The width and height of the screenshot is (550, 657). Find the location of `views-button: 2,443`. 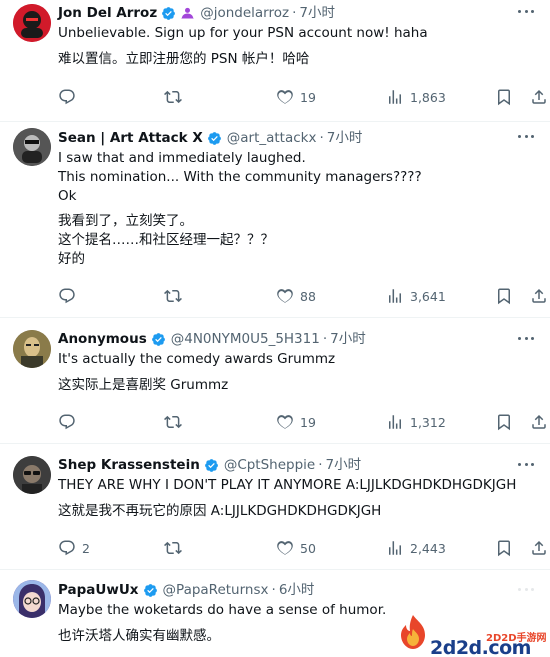

views-button: 2,443 is located at coordinates (416, 548).